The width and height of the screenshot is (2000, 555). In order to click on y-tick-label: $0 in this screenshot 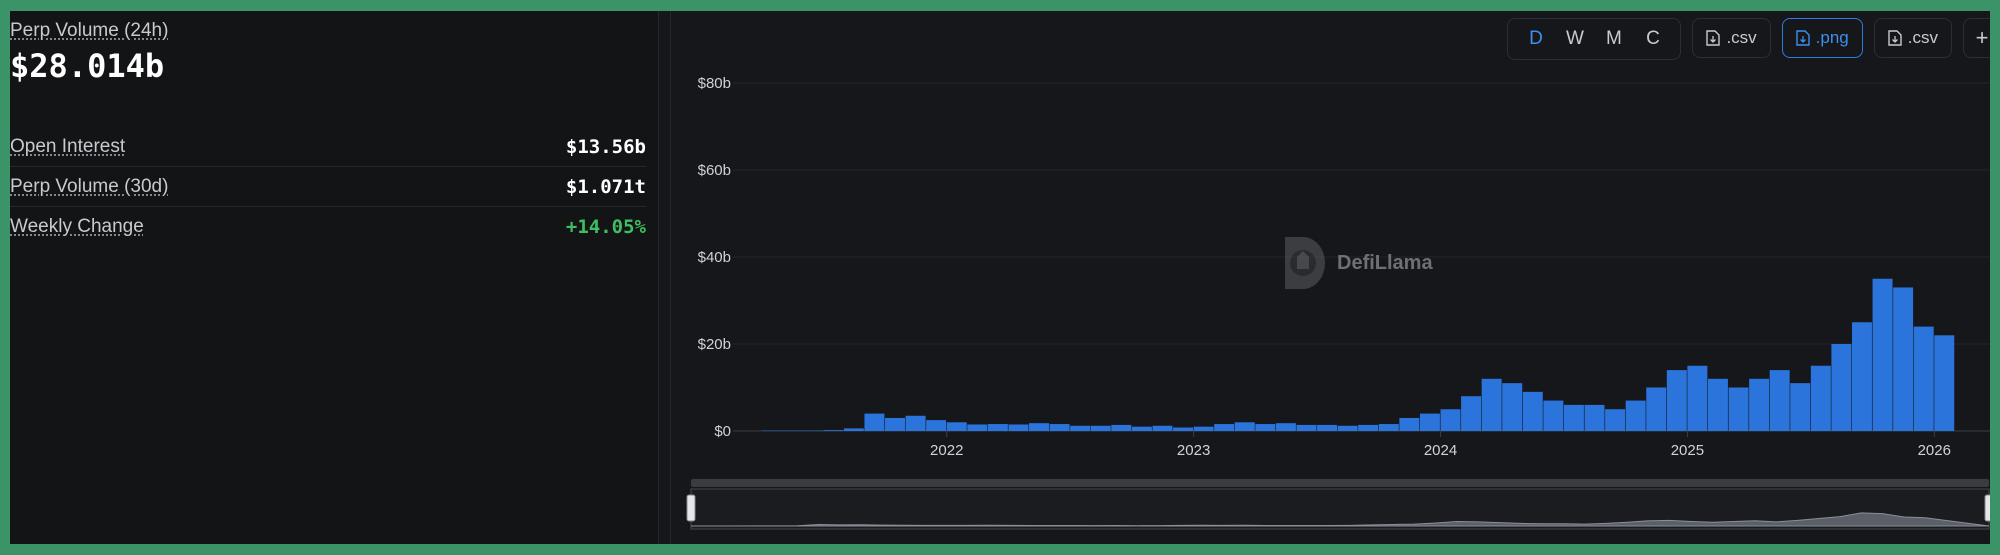, I will do `click(722, 431)`.